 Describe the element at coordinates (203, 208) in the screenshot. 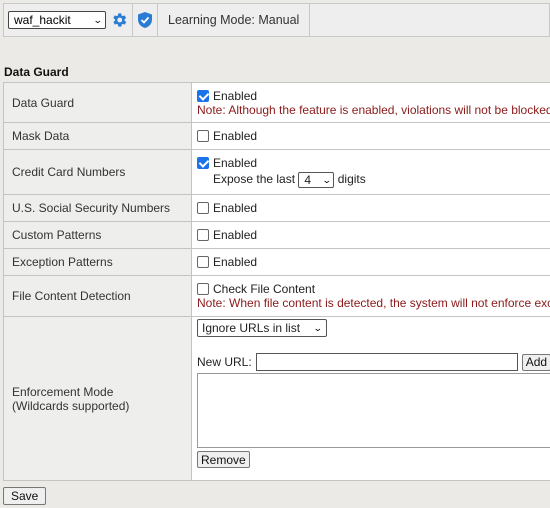

I see `ssn-checkbox` at that location.